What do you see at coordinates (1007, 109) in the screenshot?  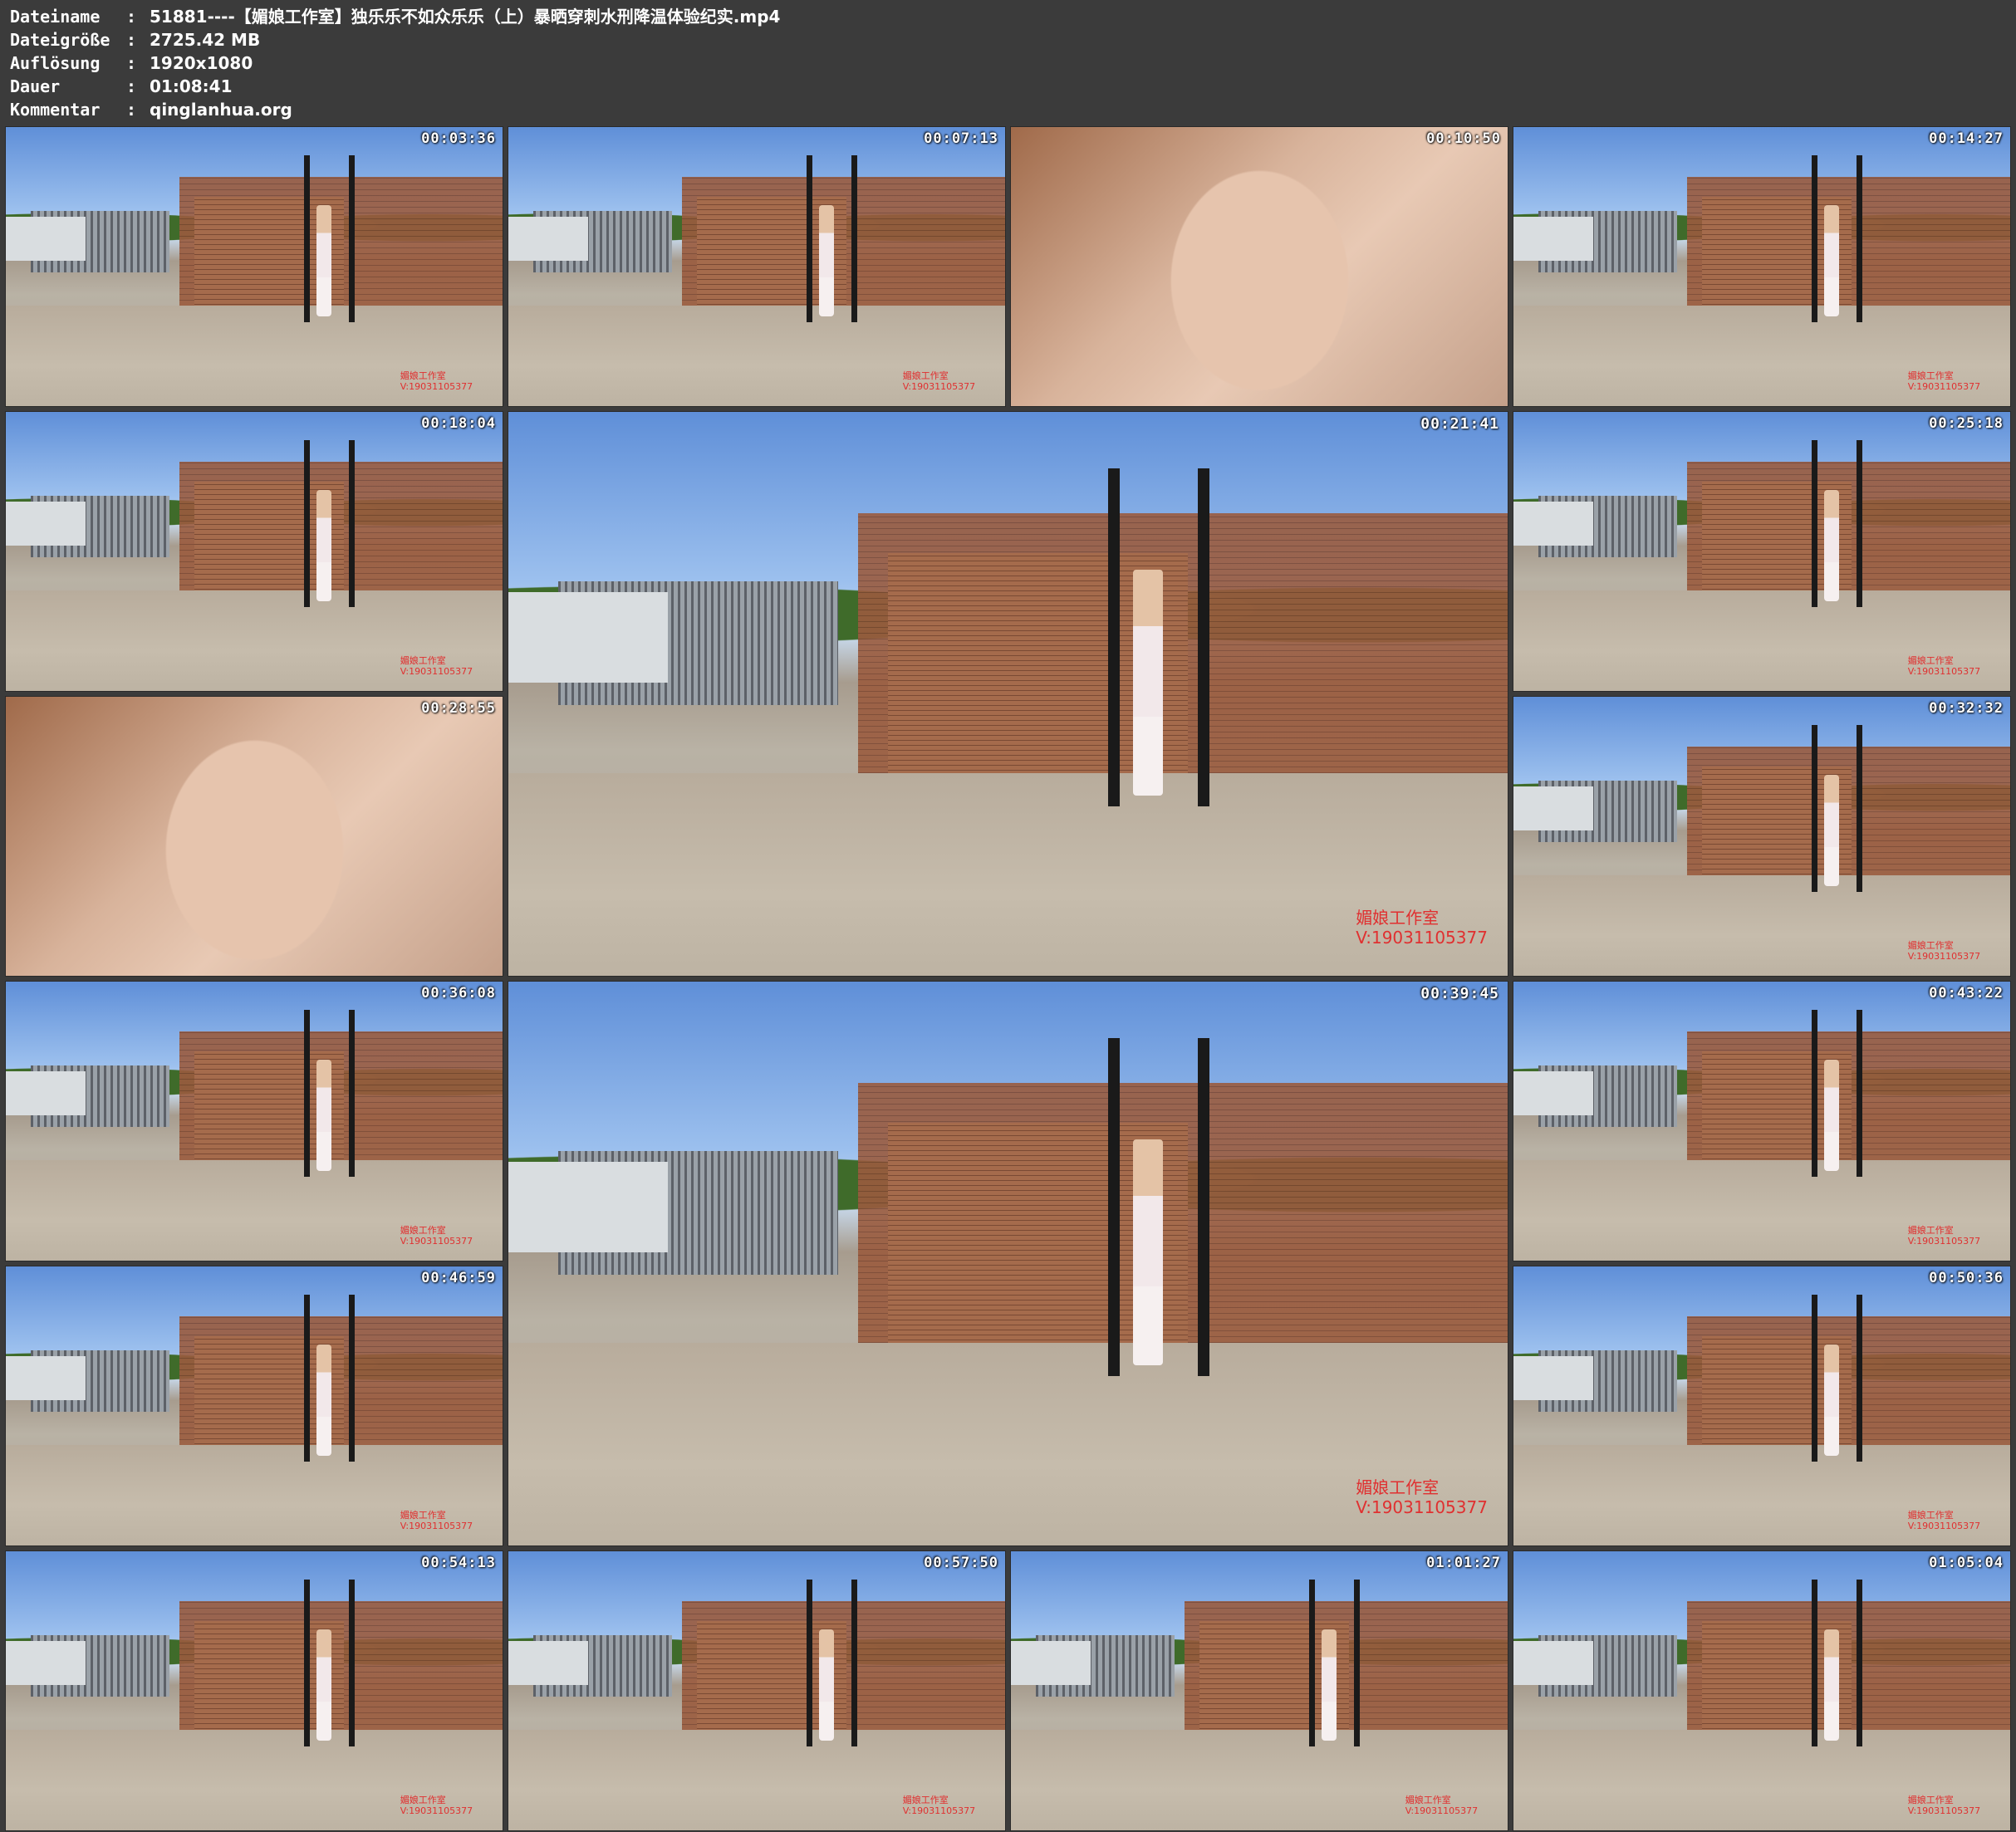 I see `meta-row-comment: Kommentar : qinglanhua.org` at bounding box center [1007, 109].